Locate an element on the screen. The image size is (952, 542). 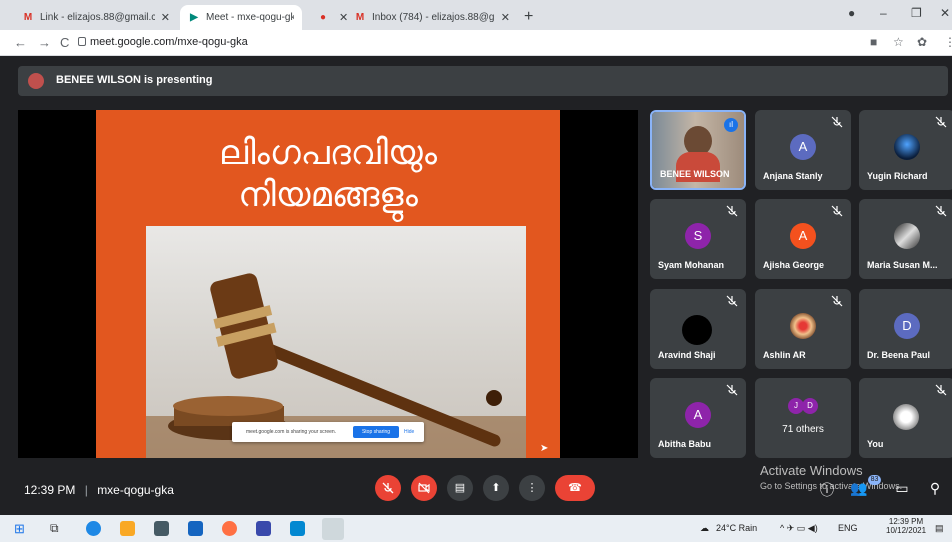
bookmark-star-icon: ☆ is located at coordinates (898, 42).